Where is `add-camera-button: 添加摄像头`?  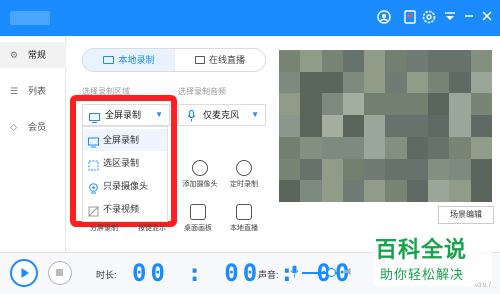 add-camera-button: 添加摄像头 is located at coordinates (200, 174).